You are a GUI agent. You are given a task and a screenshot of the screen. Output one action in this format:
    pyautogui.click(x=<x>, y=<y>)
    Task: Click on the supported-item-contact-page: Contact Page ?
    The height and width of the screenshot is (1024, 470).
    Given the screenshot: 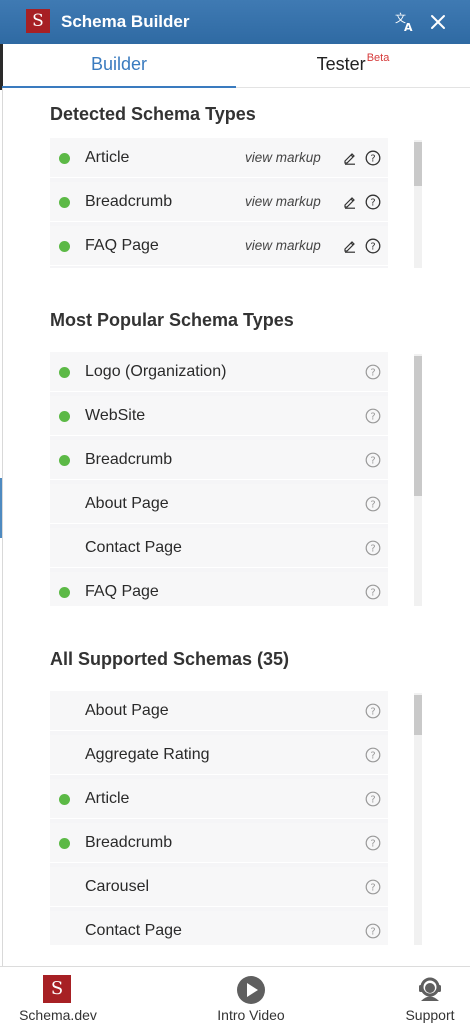 What is the action you would take?
    pyautogui.click(x=219, y=928)
    